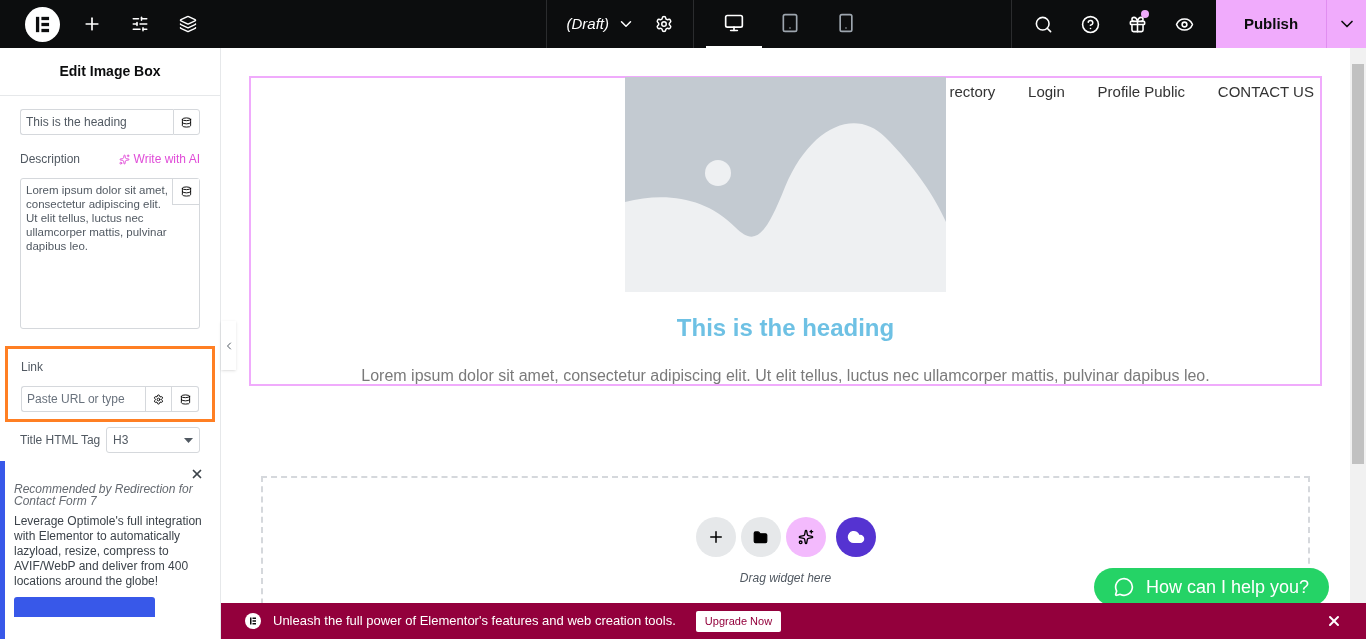  What do you see at coordinates (108, 551) in the screenshot?
I see `promo-text: Leverage Optimole's full integration with Elementor to automatically lazyload, resize, compress to AVIF/WebP and deliver from 400 locations around the globe!` at bounding box center [108, 551].